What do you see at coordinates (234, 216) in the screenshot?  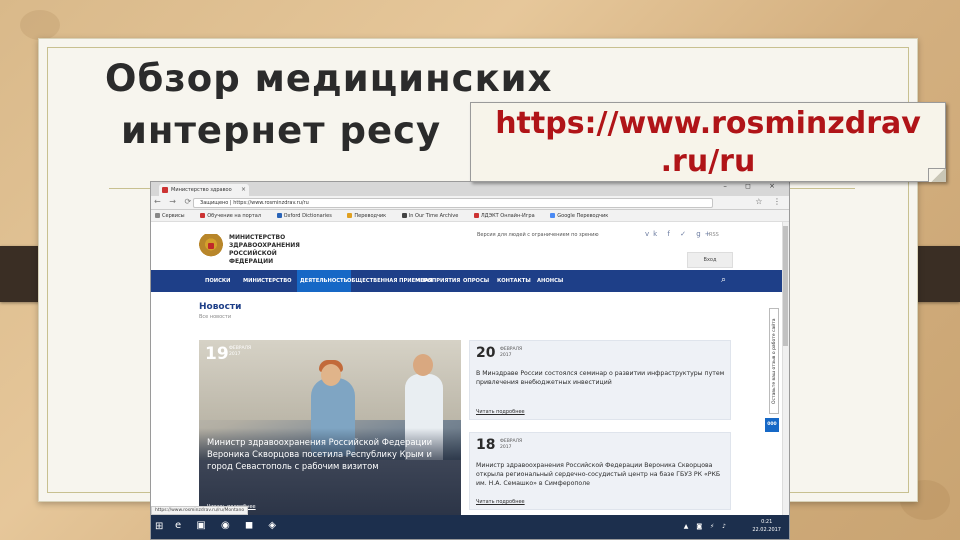 I see `bookmark-label: Обучение на портал` at bounding box center [234, 216].